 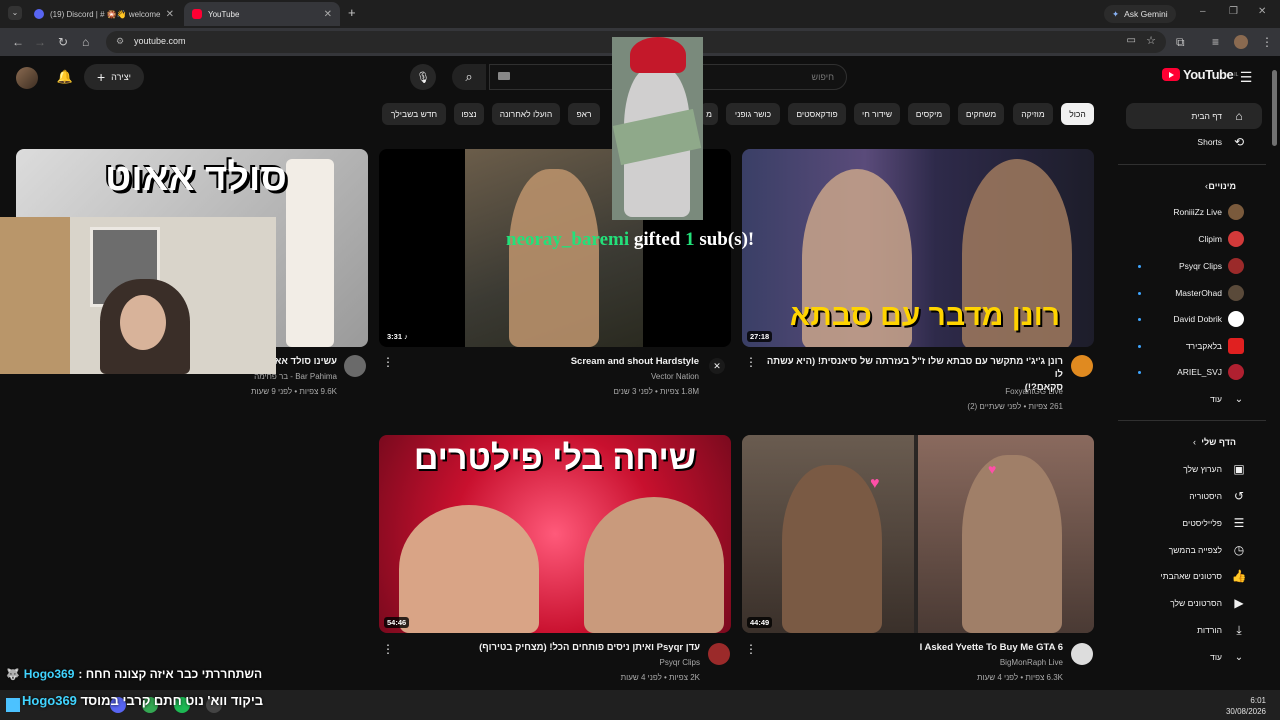 What do you see at coordinates (13, 674) in the screenshot?
I see `chat-badge-icon: 🐺` at bounding box center [13, 674].